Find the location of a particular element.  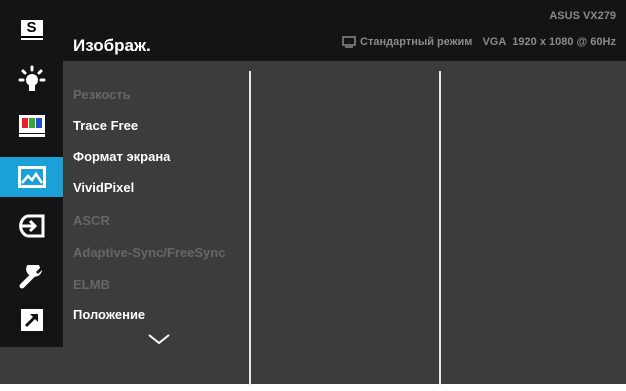

sidebar-item-brightness is located at coordinates (31, 80).